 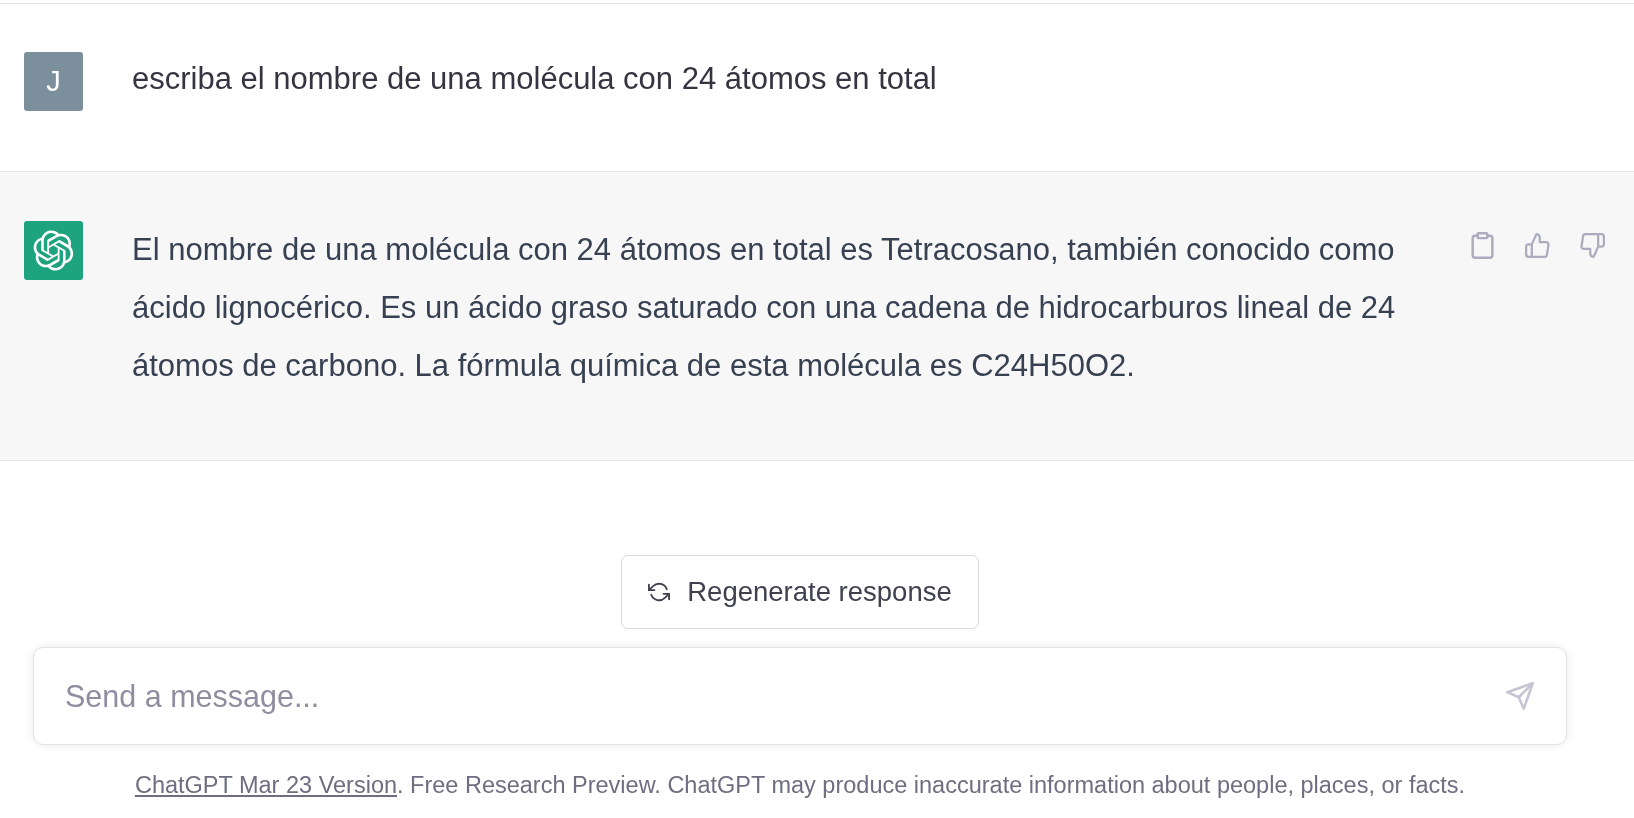 What do you see at coordinates (53, 250) in the screenshot?
I see `logo-icon` at bounding box center [53, 250].